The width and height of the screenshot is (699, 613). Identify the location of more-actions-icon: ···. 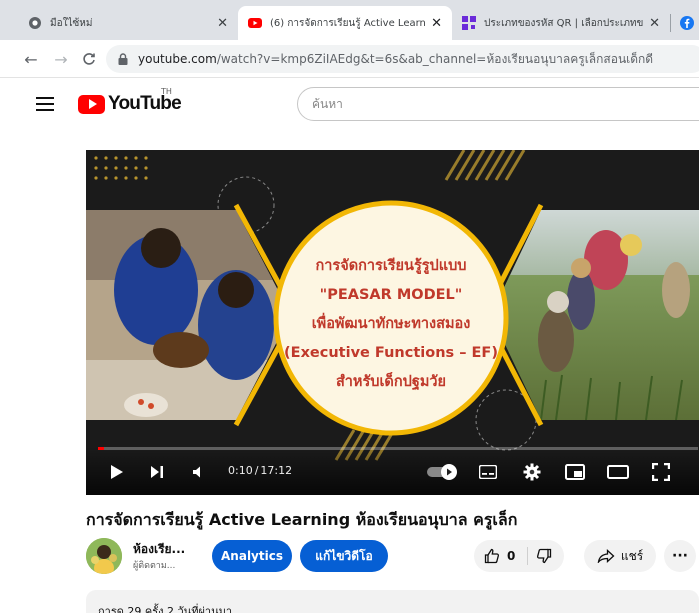
(680, 556).